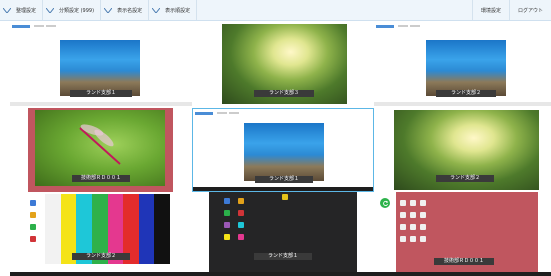  Describe the element at coordinates (29, 10) in the screenshot. I see `organize-settings-button: 整理設定` at that location.